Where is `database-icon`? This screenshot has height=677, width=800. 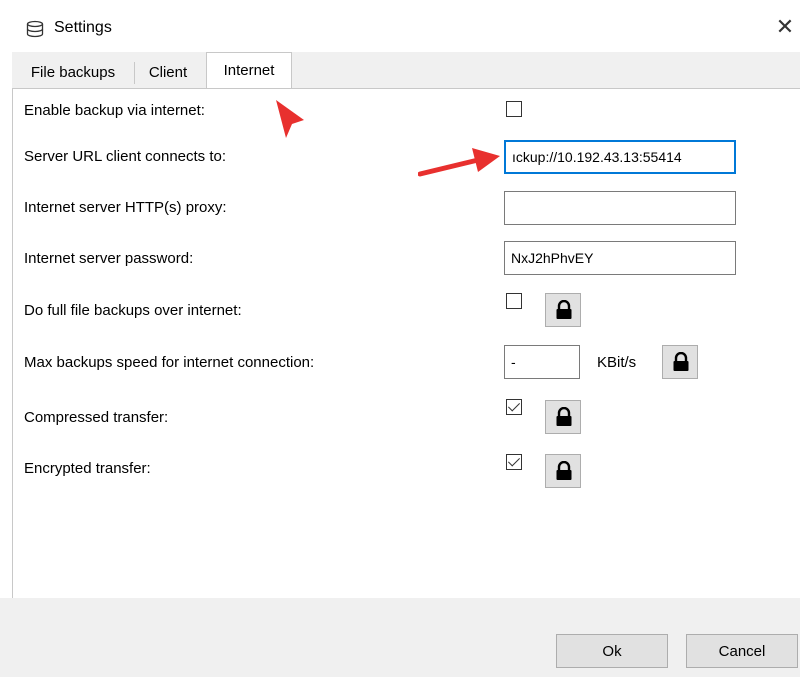 database-icon is located at coordinates (35, 29).